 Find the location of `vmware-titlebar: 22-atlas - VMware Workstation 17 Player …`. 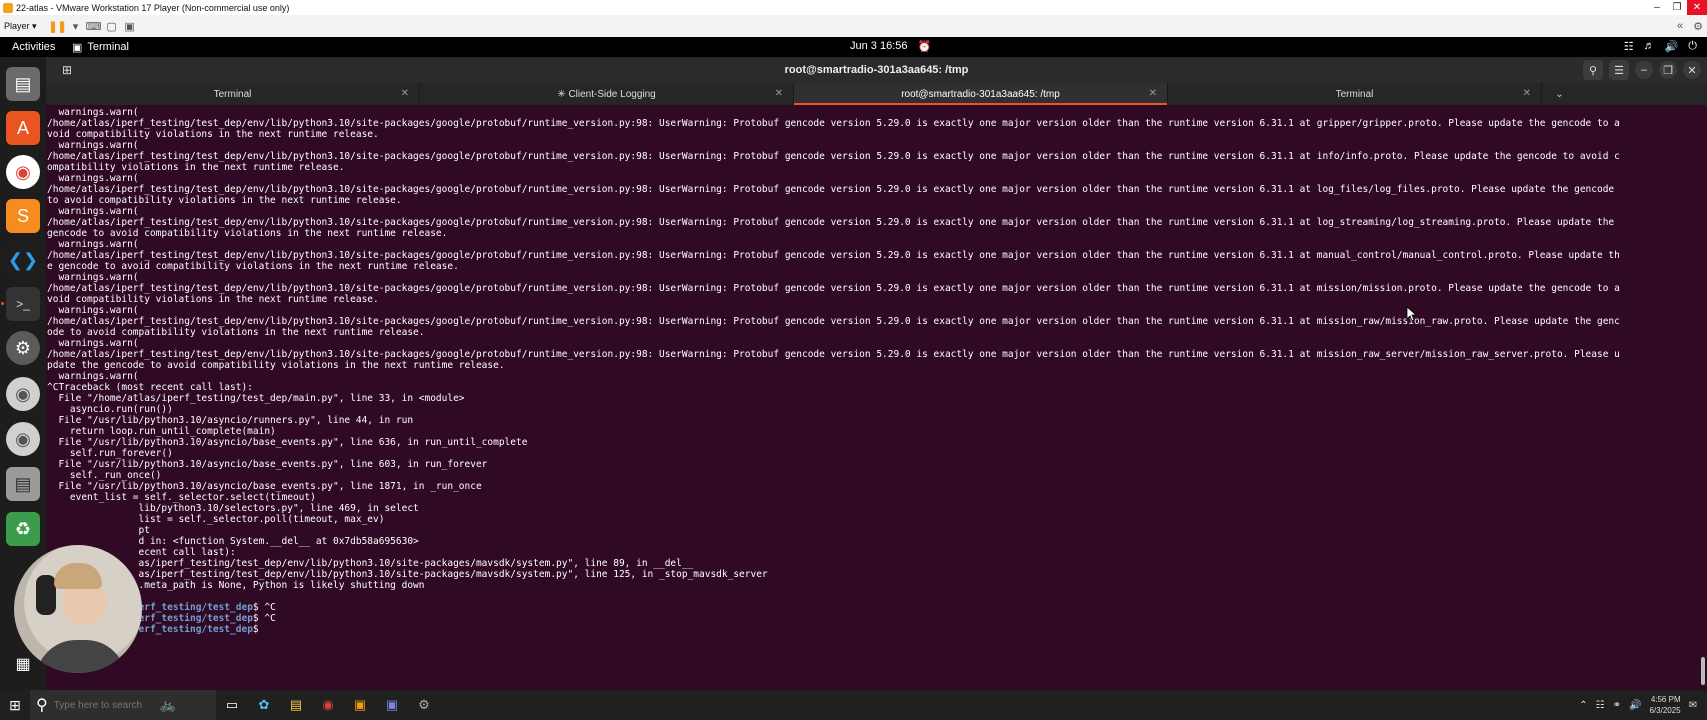

vmware-titlebar: 22-atlas - VMware Workstation 17 Player … is located at coordinates (853, 7).